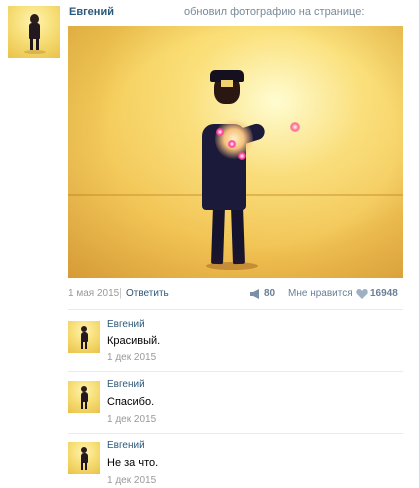 The width and height of the screenshot is (420, 488). What do you see at coordinates (134, 341) in the screenshot?
I see `comment-text: Красивый.` at bounding box center [134, 341].